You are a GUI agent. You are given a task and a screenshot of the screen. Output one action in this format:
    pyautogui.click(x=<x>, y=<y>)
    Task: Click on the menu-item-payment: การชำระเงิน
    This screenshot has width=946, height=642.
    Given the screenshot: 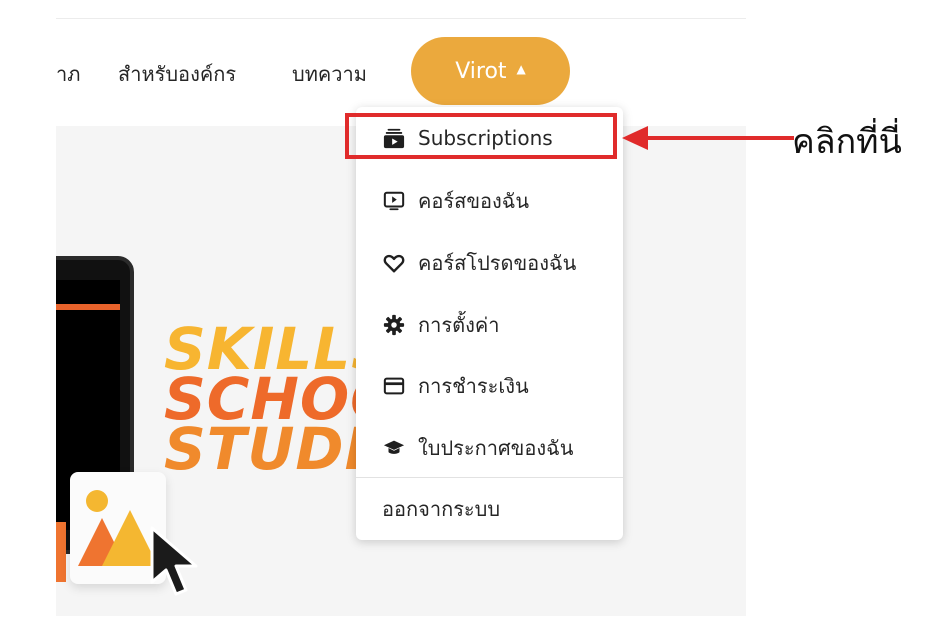 What is the action you would take?
    pyautogui.click(x=489, y=386)
    